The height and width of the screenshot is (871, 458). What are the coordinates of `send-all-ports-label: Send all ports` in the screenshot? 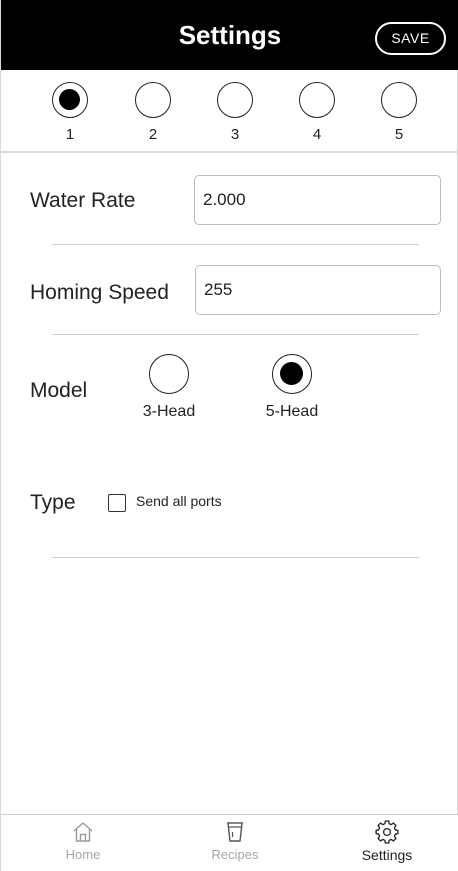 It's located at (179, 501).